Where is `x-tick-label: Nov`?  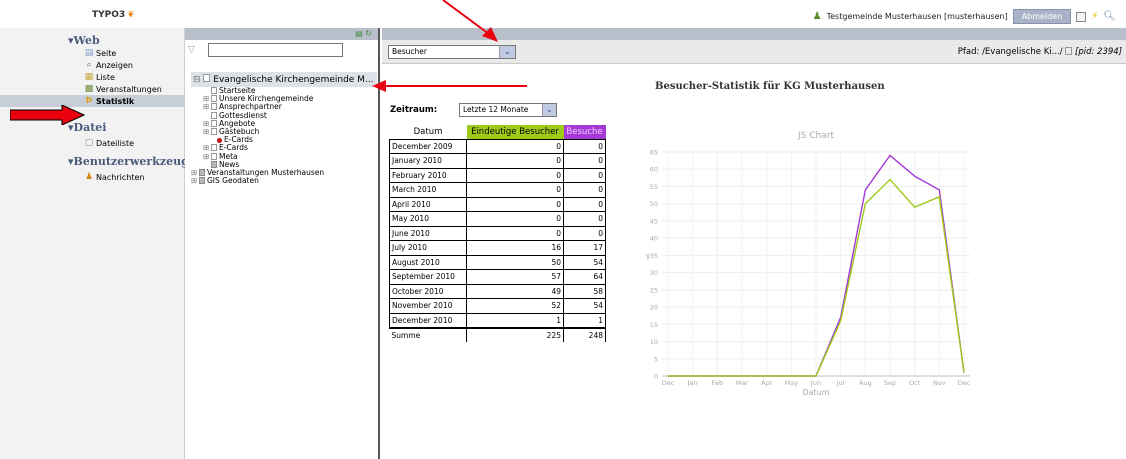 x-tick-label: Nov is located at coordinates (939, 383).